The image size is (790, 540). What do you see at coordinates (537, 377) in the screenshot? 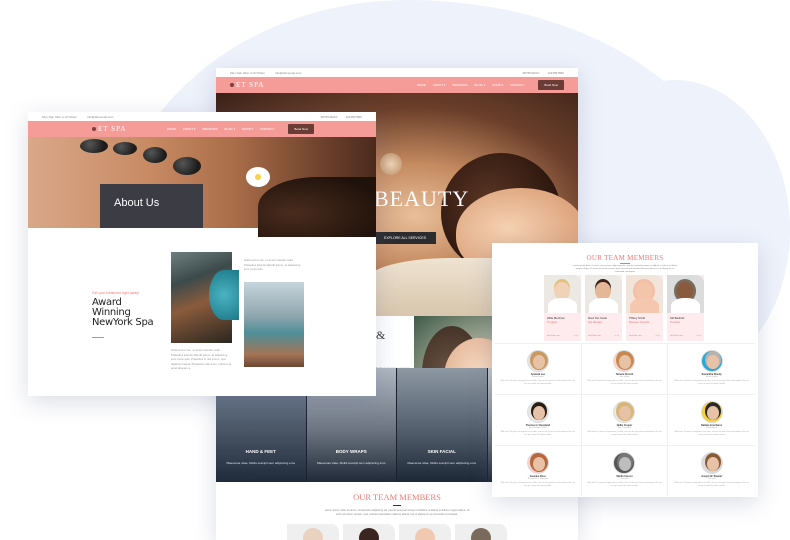
I see `member-role: Senior Stylist` at bounding box center [537, 377].